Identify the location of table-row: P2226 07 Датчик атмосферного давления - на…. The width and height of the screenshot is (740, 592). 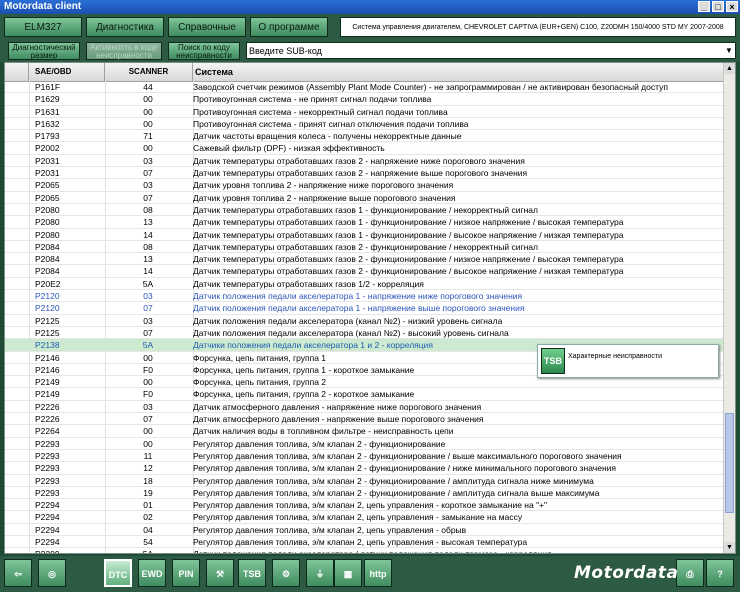
(365, 419).